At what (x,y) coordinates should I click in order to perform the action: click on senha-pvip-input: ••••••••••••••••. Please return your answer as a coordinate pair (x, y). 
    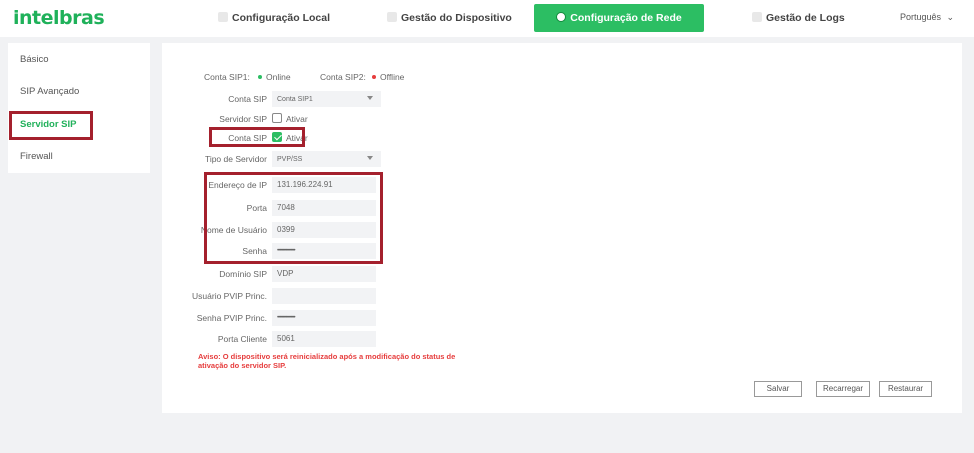
    Looking at the image, I should click on (324, 318).